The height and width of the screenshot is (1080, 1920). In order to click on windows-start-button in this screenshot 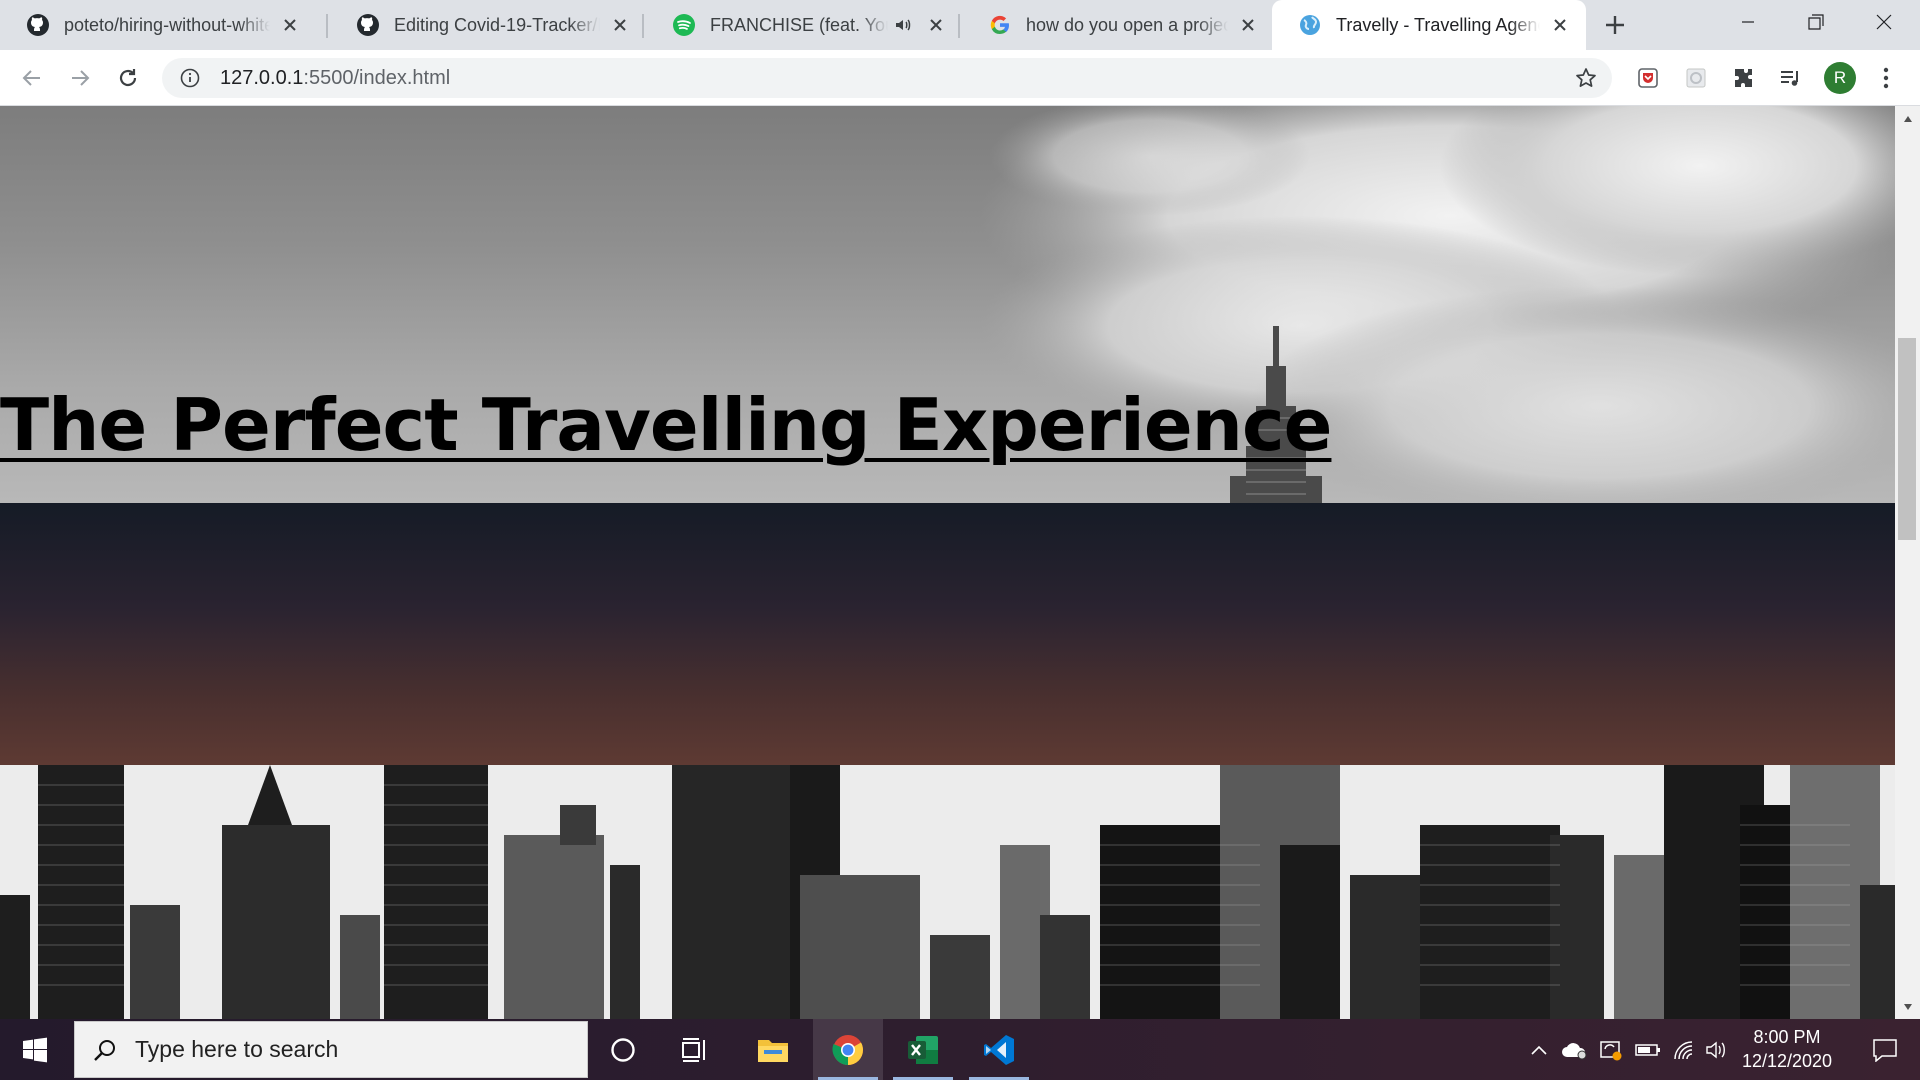, I will do `click(35, 1049)`.